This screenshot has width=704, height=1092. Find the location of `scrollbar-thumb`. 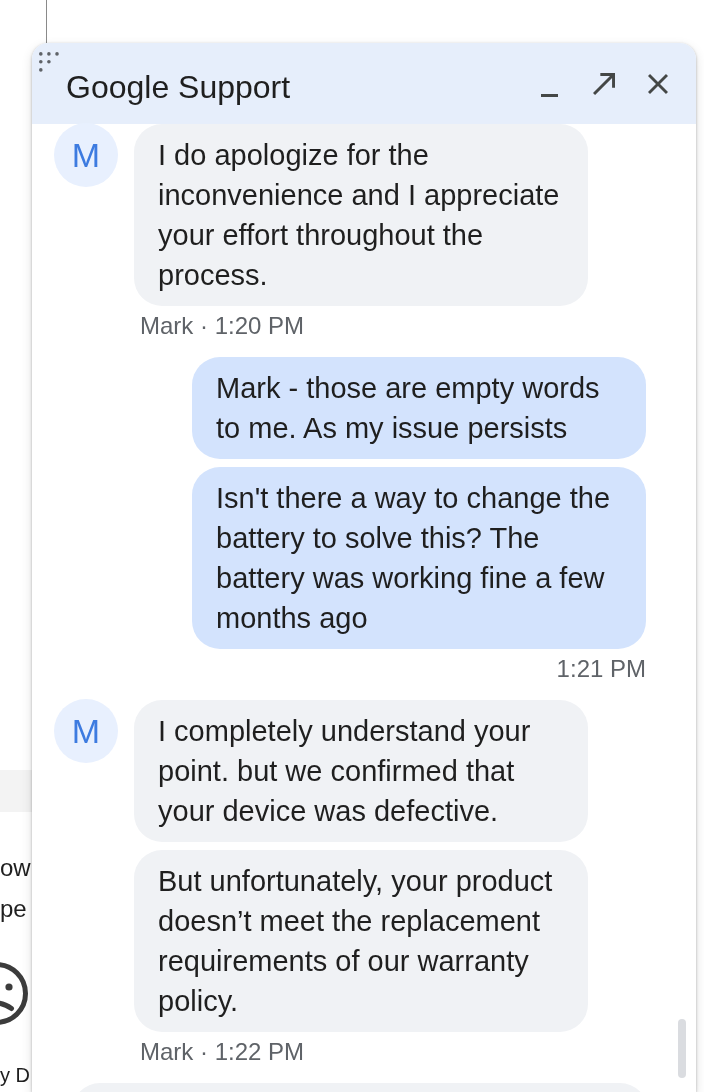

scrollbar-thumb is located at coordinates (682, 1048).